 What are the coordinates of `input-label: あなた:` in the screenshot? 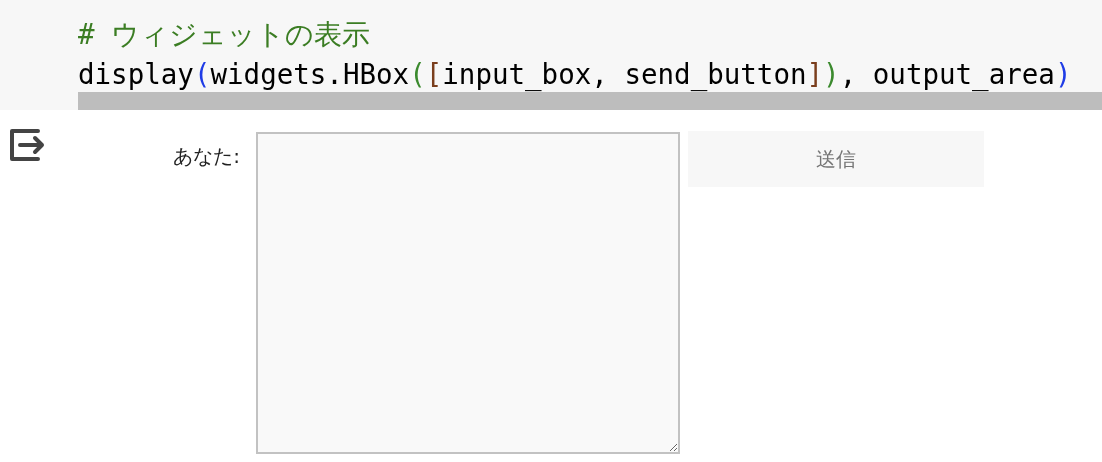 It's located at (206, 156).